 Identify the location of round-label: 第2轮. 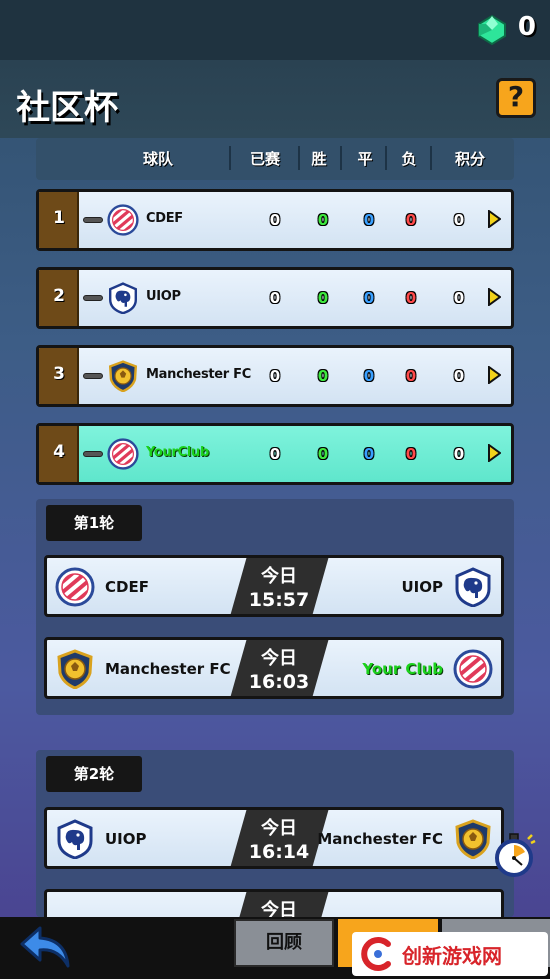
(94, 774).